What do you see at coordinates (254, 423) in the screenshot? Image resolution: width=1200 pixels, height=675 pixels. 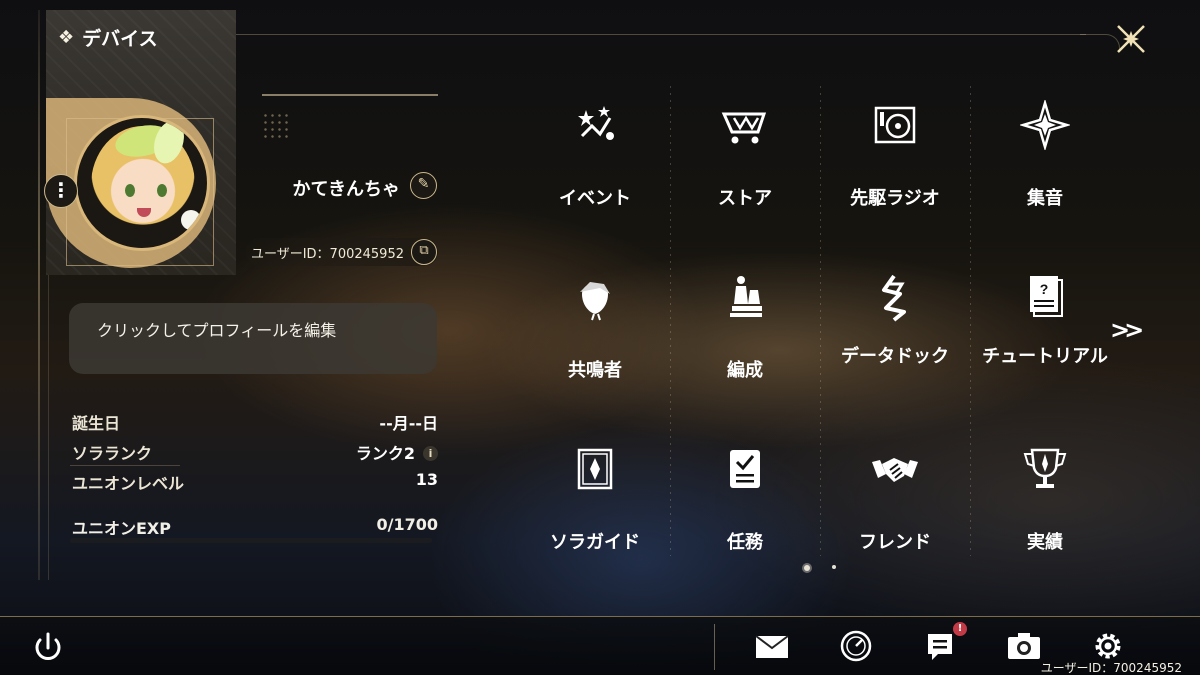 I see `stat-row-birthday: 誕生日 --月--日` at bounding box center [254, 423].